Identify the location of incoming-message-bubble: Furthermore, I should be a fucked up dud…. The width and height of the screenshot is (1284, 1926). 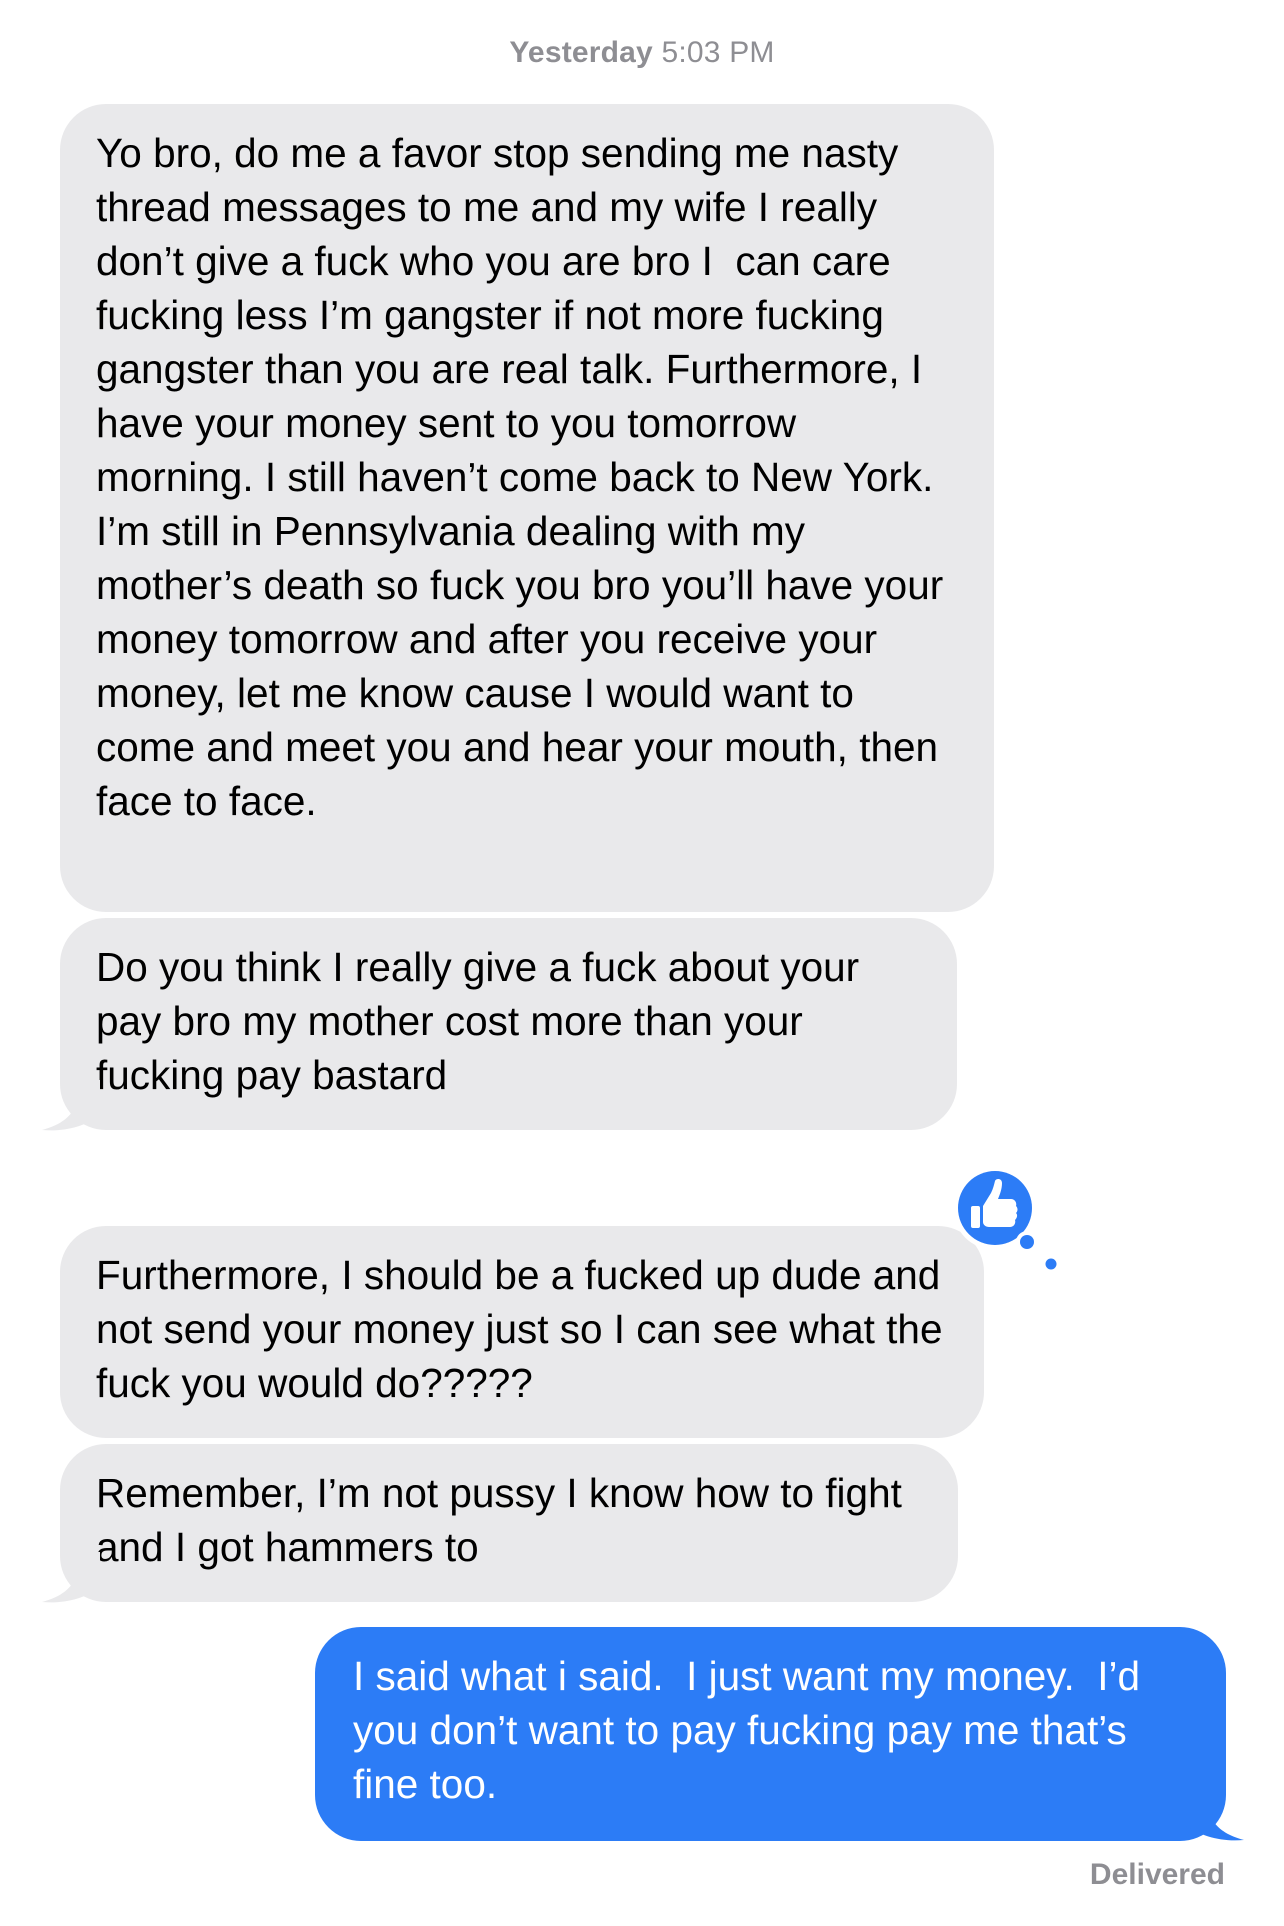
(522, 1332).